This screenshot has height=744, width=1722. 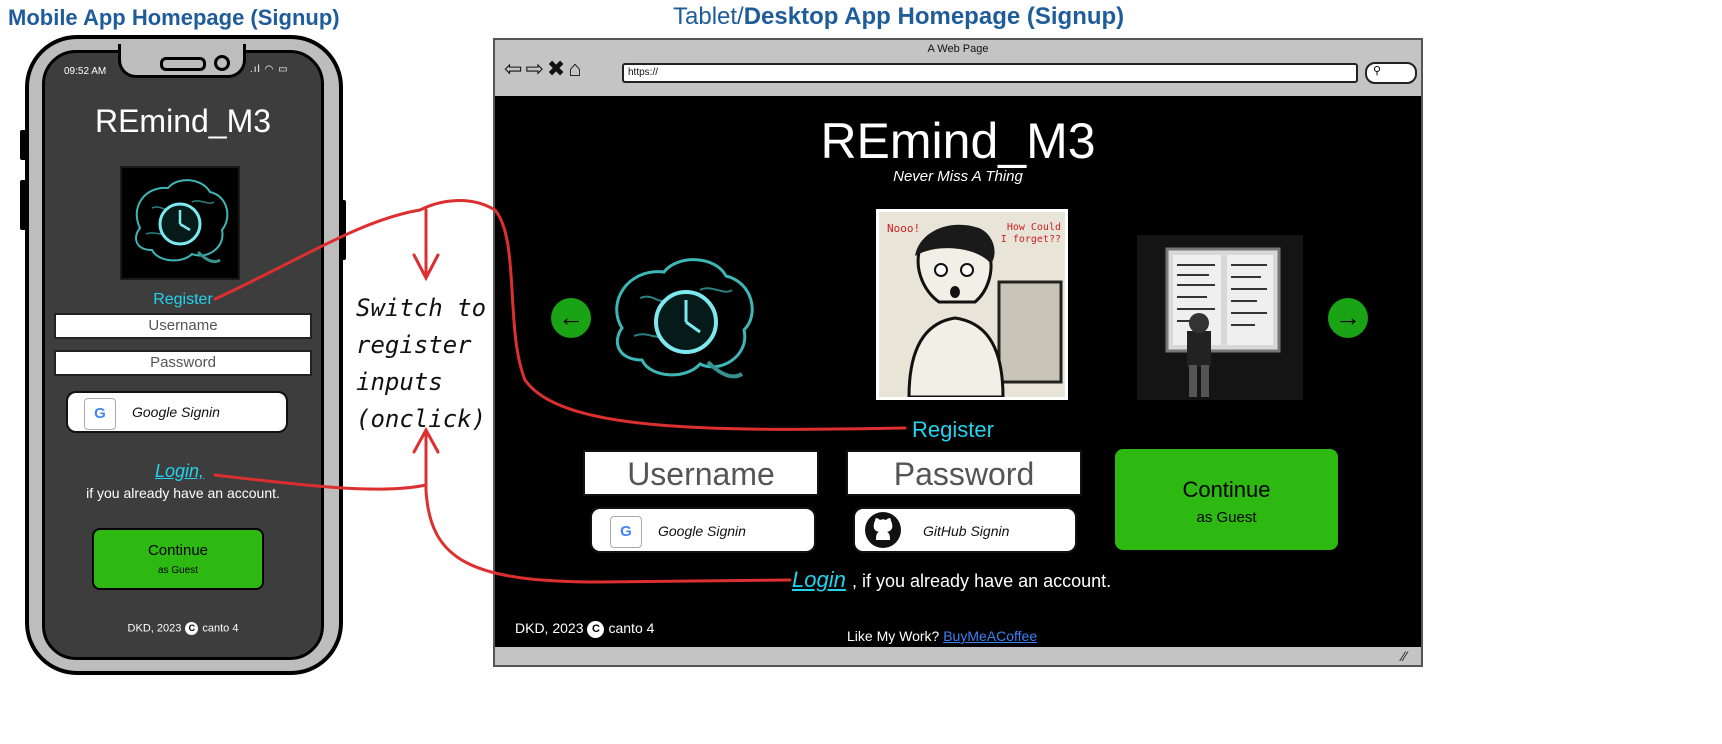 I want to click on buy-me-a-coffee-link: BuyMeACoffee, so click(x=990, y=636).